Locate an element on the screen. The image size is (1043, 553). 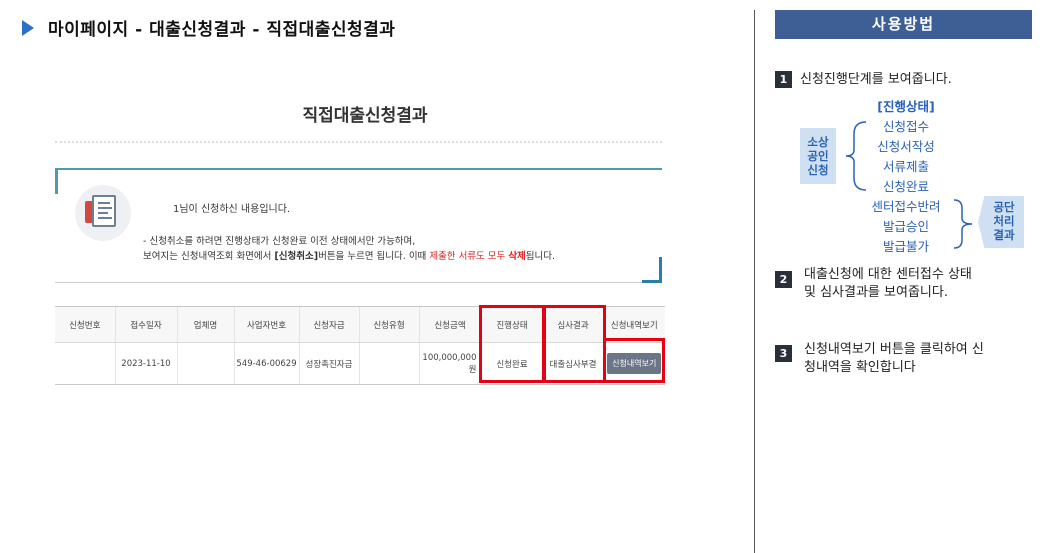
step-2-line-1: 대출신청에 대한 센터접수 상태 is located at coordinates (888, 274).